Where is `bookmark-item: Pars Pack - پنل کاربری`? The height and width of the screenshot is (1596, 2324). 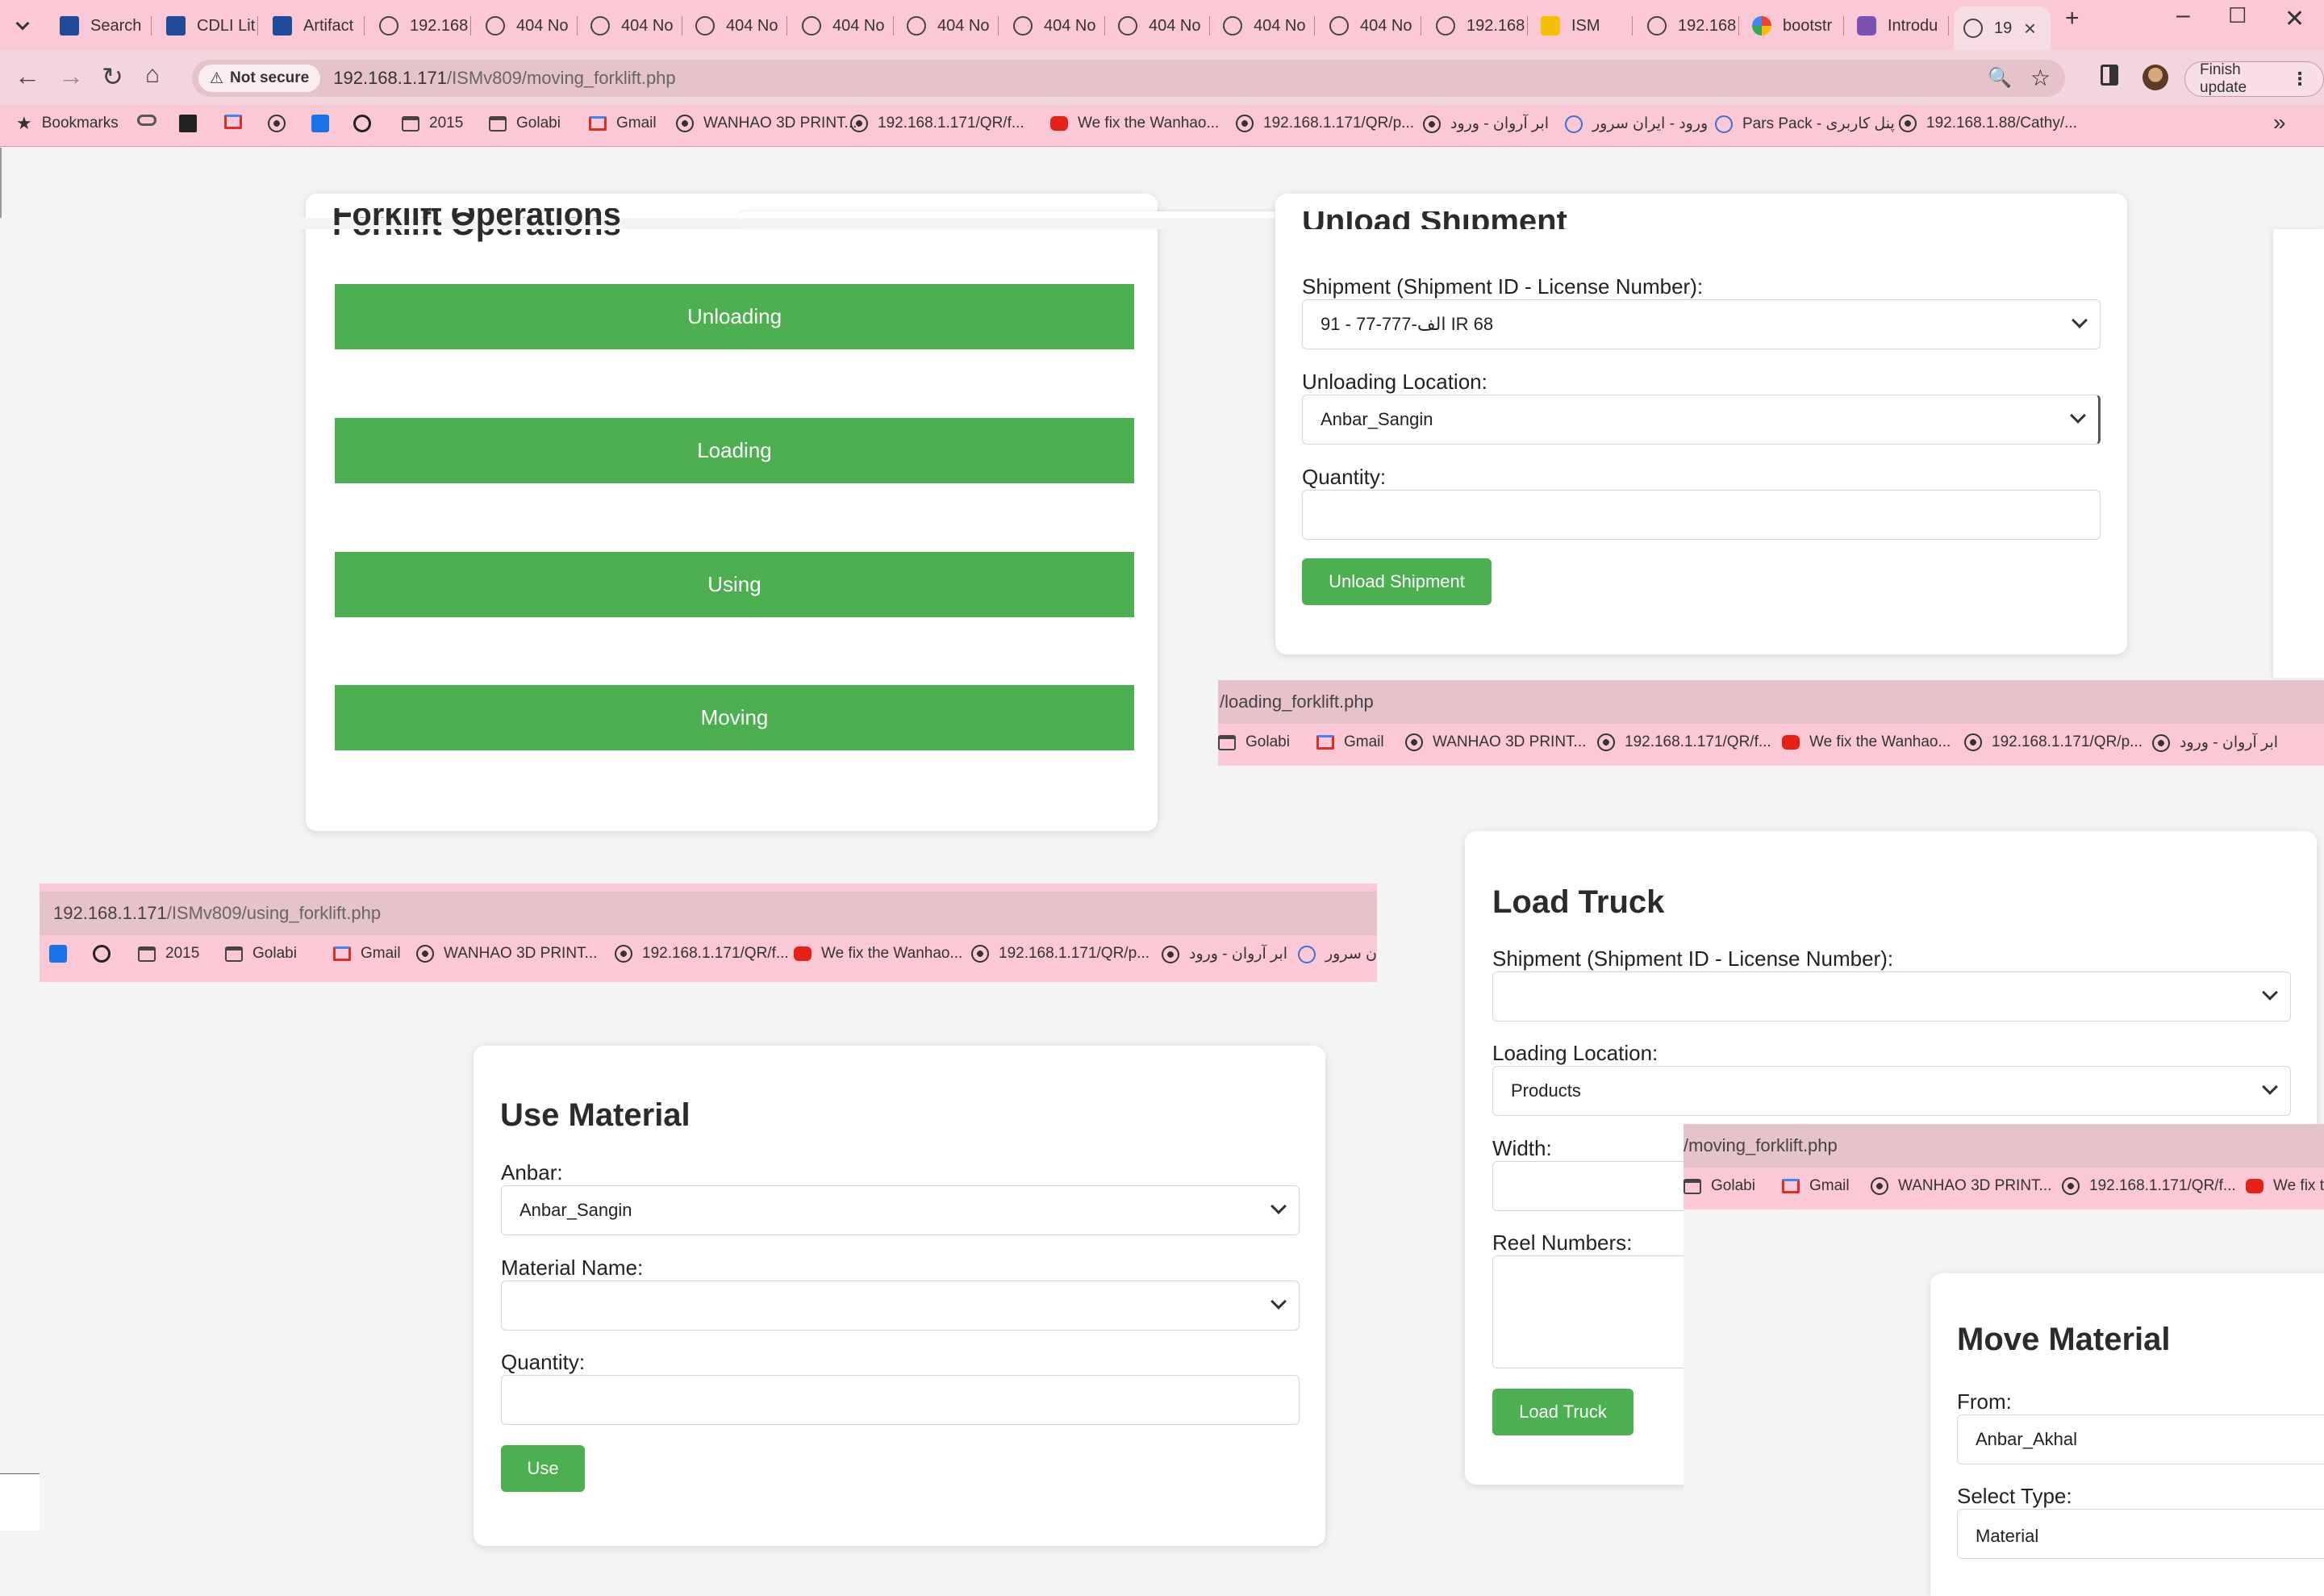
bookmark-item: Pars Pack - پنل کاربری is located at coordinates (1805, 124).